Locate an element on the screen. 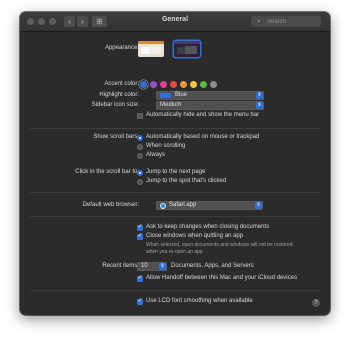  window-title: General is located at coordinates (175, 19).